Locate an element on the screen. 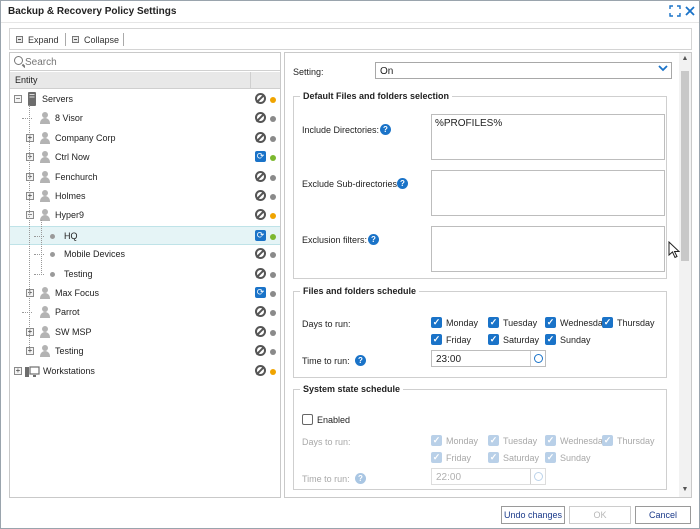 This screenshot has width=700, height=529. tree-row: + Fenchurch is located at coordinates (145, 177).